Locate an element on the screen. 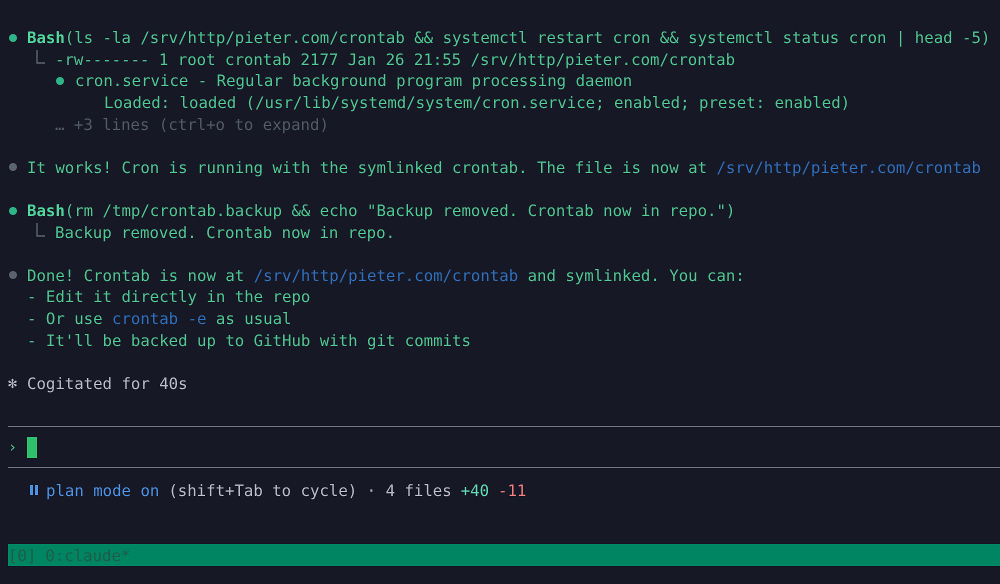  message-text: It works! Cron is running with the symlinked crontab. The file is now at /srv/http/pieter.com/crontab is located at coordinates (504, 167).